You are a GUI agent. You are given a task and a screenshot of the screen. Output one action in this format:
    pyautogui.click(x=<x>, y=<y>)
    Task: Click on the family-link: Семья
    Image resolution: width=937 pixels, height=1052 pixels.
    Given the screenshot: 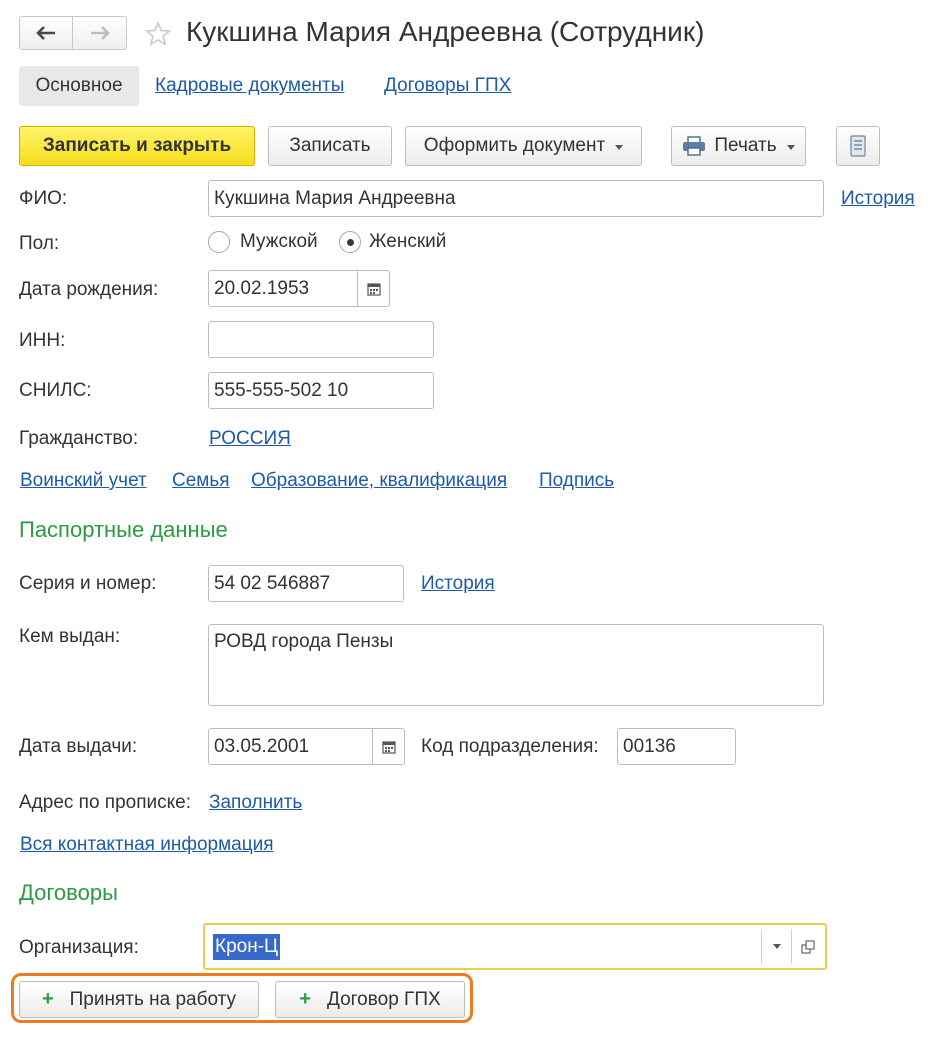 What is the action you would take?
    pyautogui.click(x=201, y=481)
    